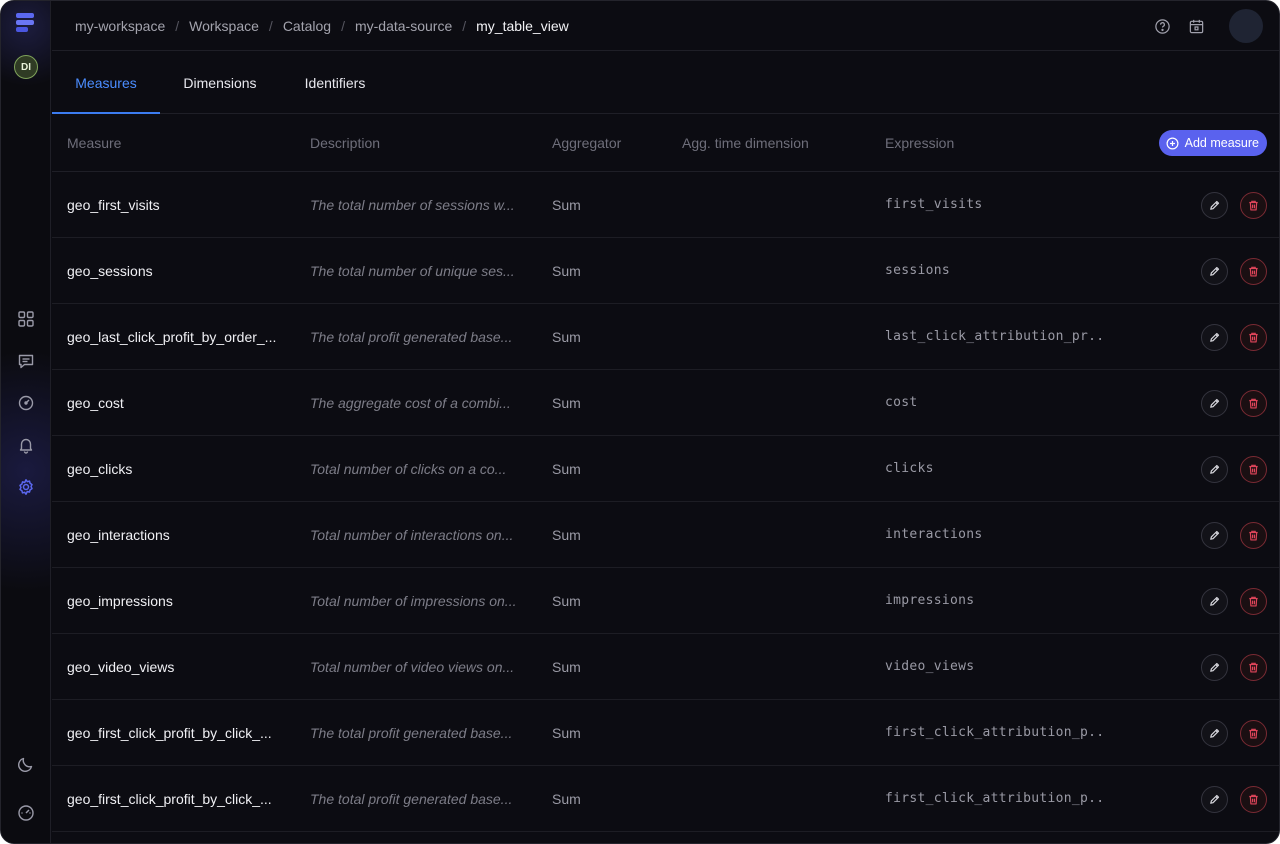  I want to click on breadcrumb-item-workspace: Workspace, so click(224, 26).